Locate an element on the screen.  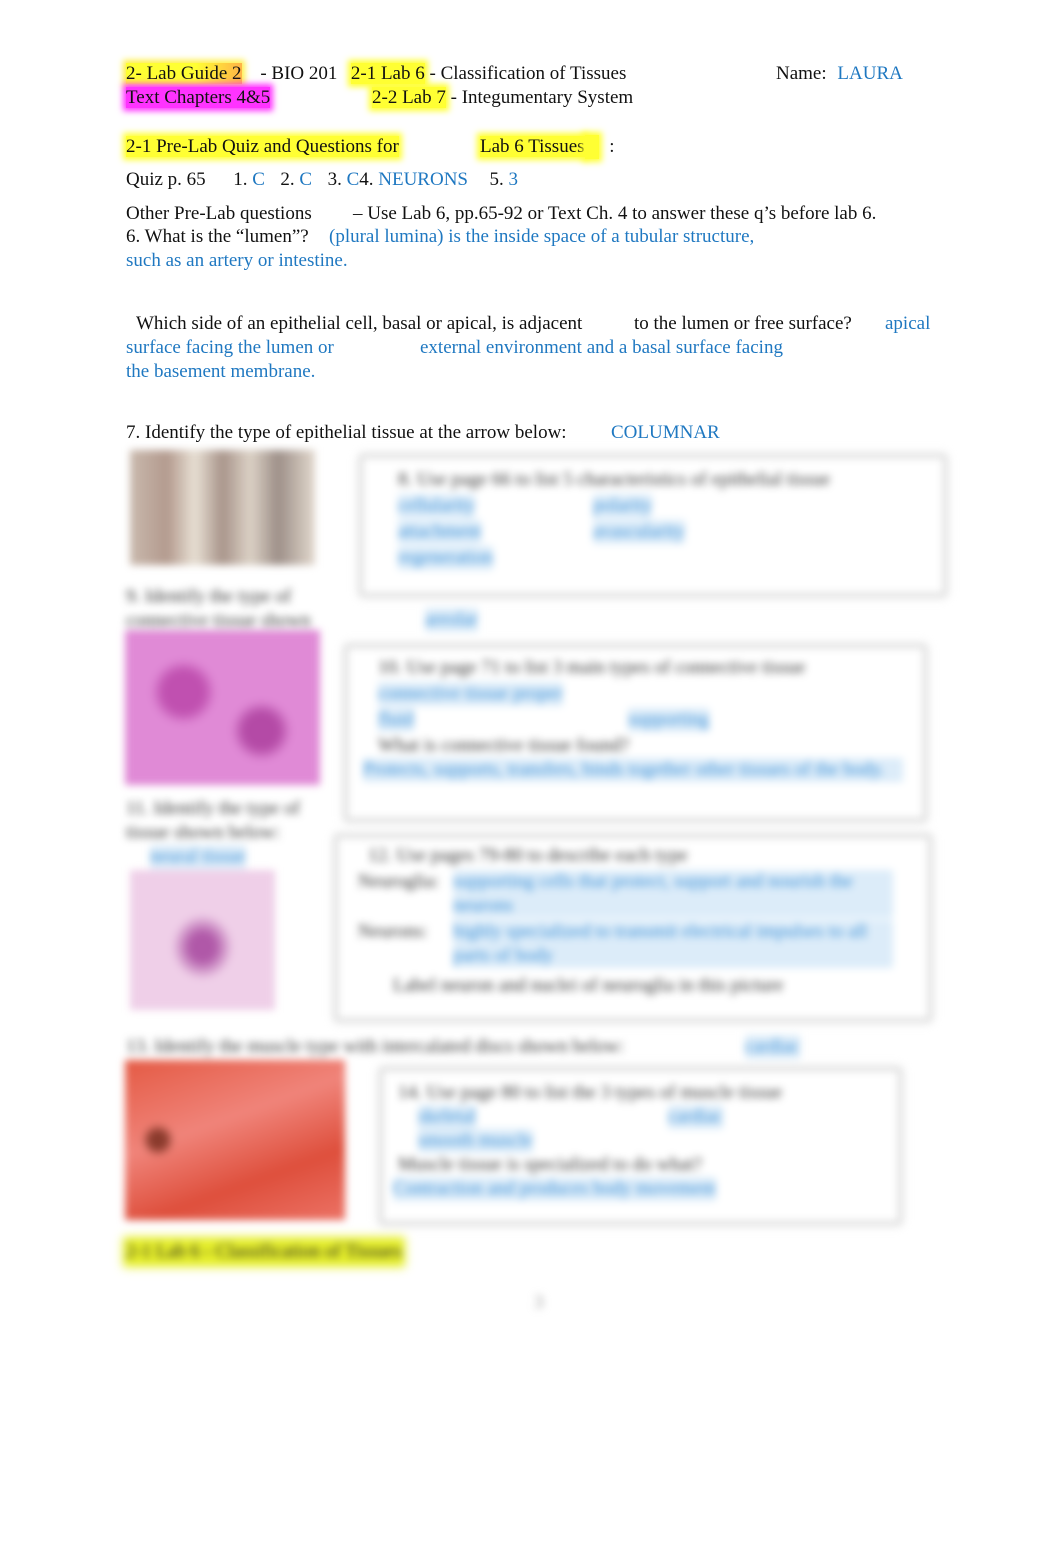
box2-answer-3: supporting is located at coordinates (669, 720).